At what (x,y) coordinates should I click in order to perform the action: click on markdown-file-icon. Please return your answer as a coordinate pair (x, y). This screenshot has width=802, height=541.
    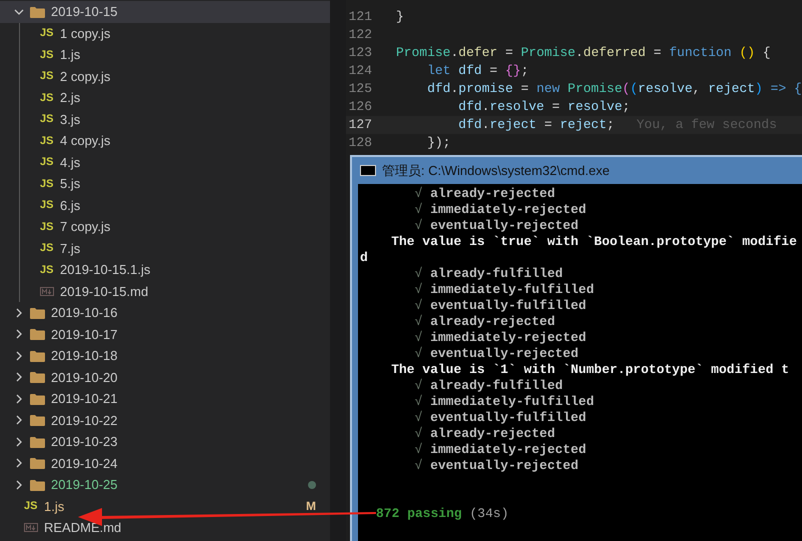
    Looking at the image, I should click on (31, 527).